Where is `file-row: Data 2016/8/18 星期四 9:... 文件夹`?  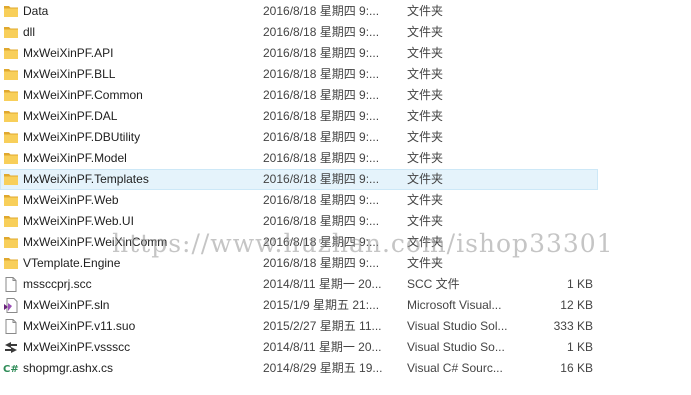 file-row: Data 2016/8/18 星期四 9:... 文件夹 is located at coordinates (299, 11).